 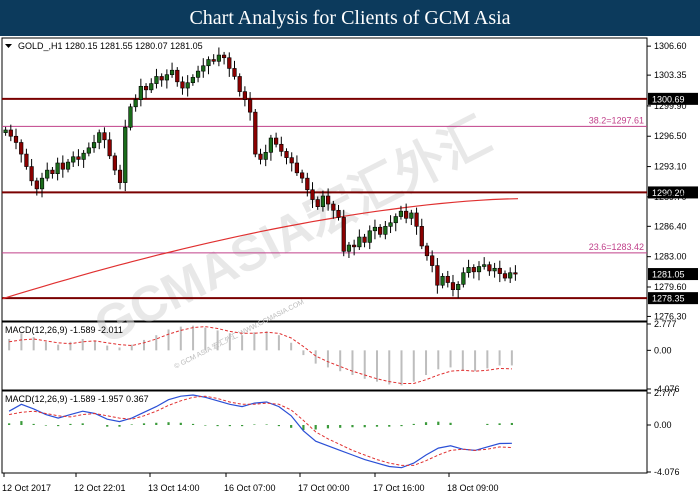 What do you see at coordinates (663, 432) in the screenshot?
I see `macd-axis: 2.777 0.00 -4.076` at bounding box center [663, 432].